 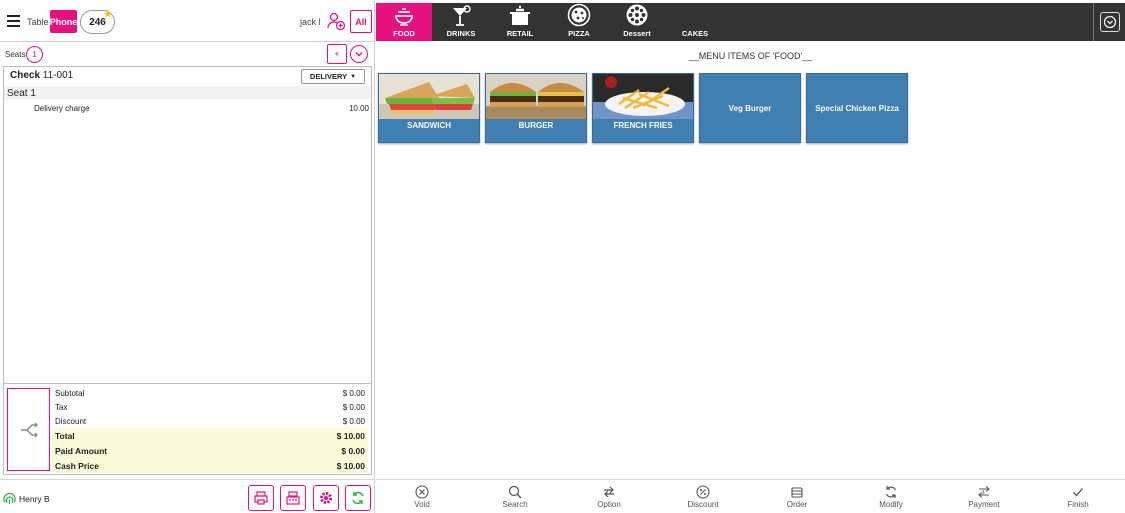 I want to click on tax-label: Tax, so click(x=61, y=407).